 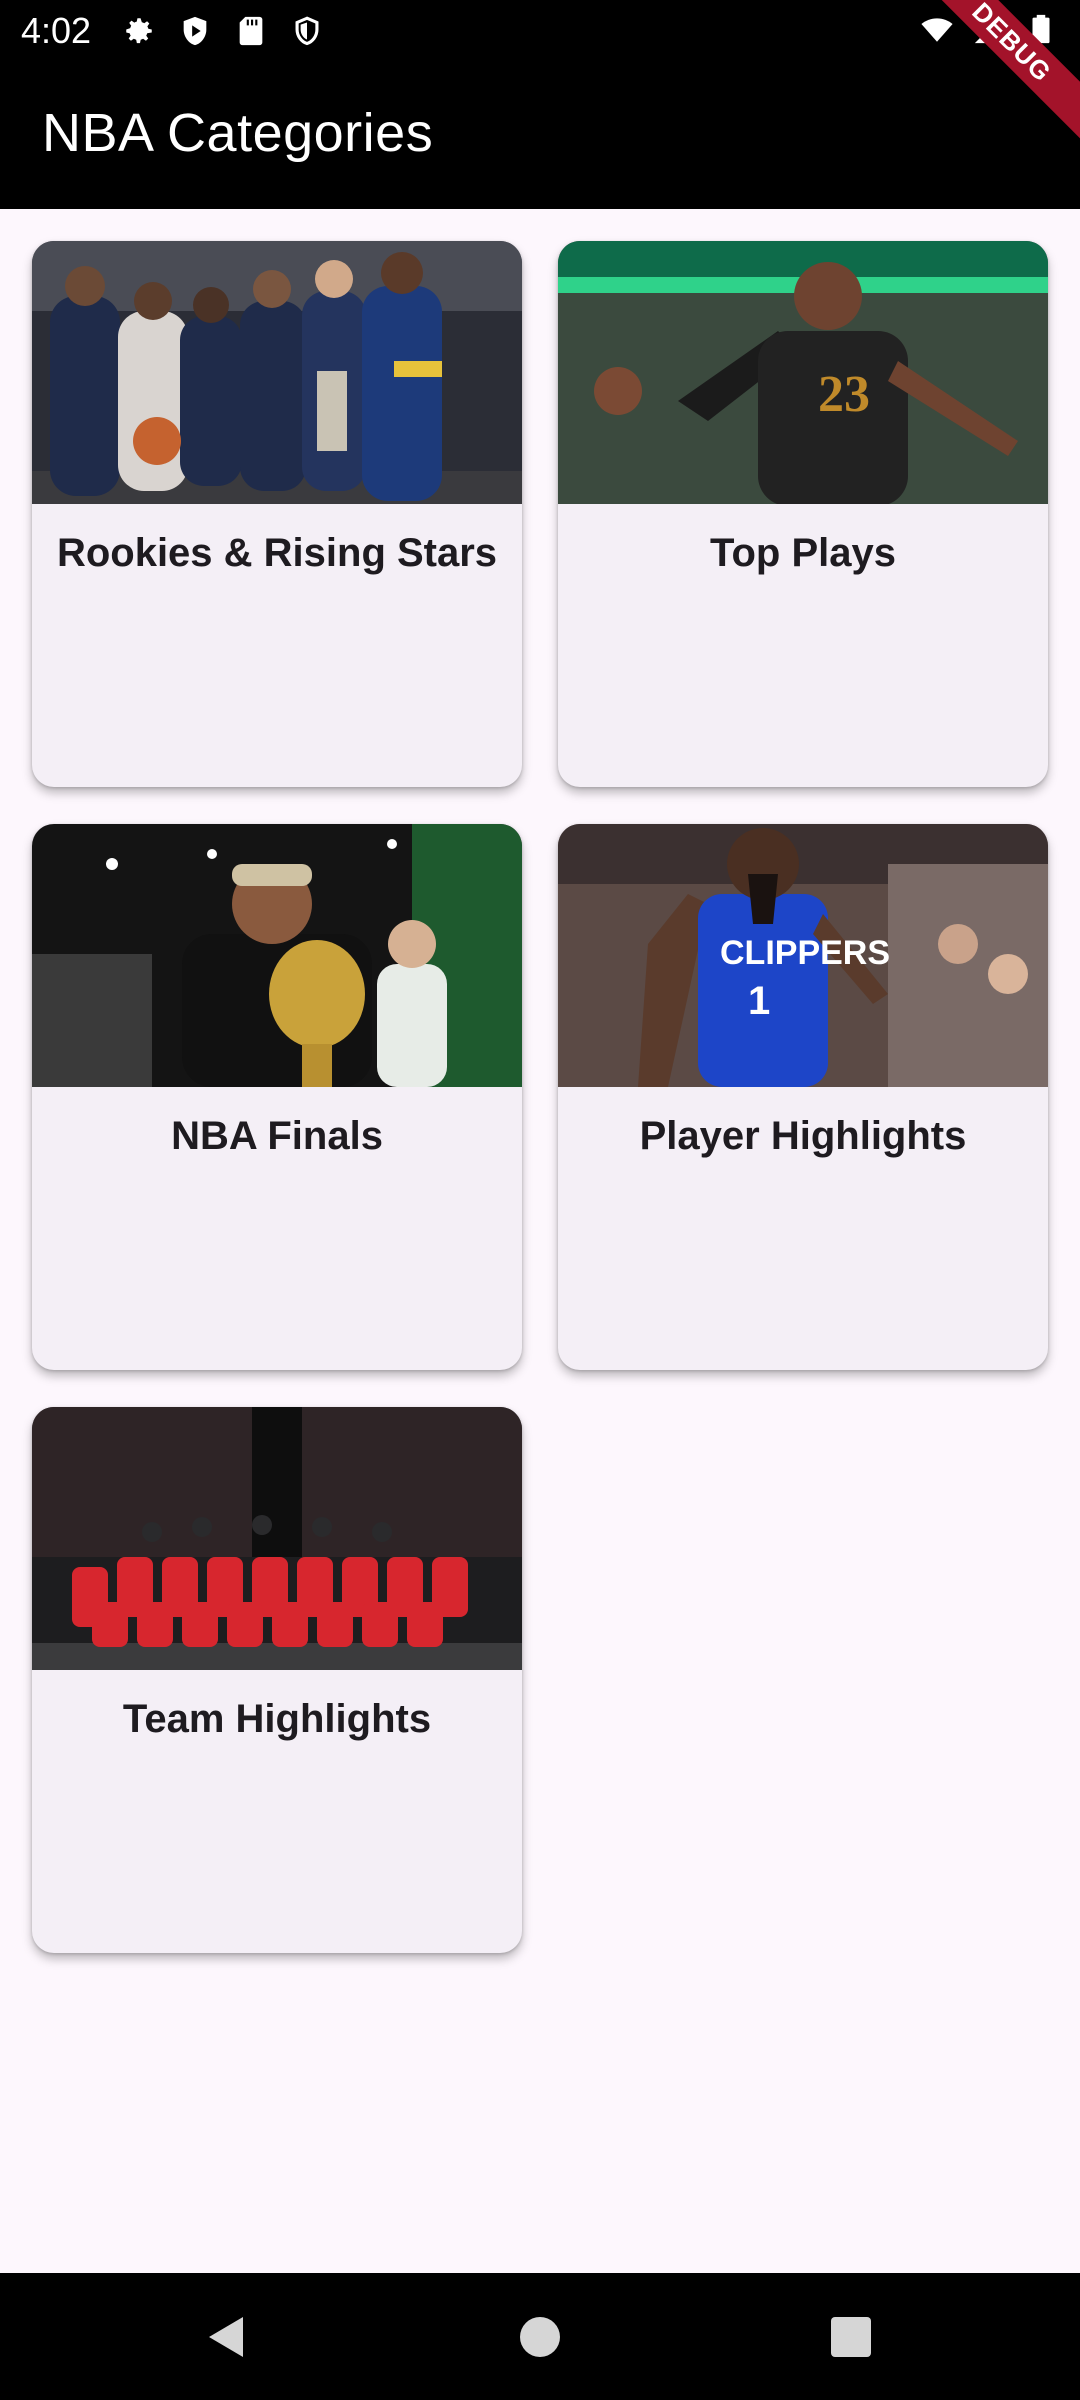 What do you see at coordinates (251, 31) in the screenshot?
I see `sd-card-icon` at bounding box center [251, 31].